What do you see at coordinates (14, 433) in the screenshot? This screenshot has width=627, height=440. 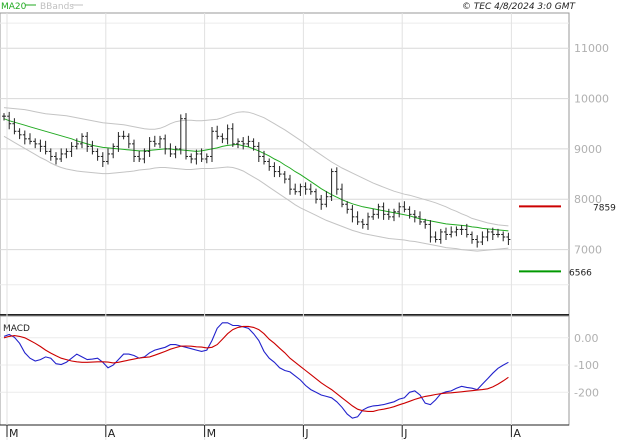 I see `x-ticklabel-0: M` at bounding box center [14, 433].